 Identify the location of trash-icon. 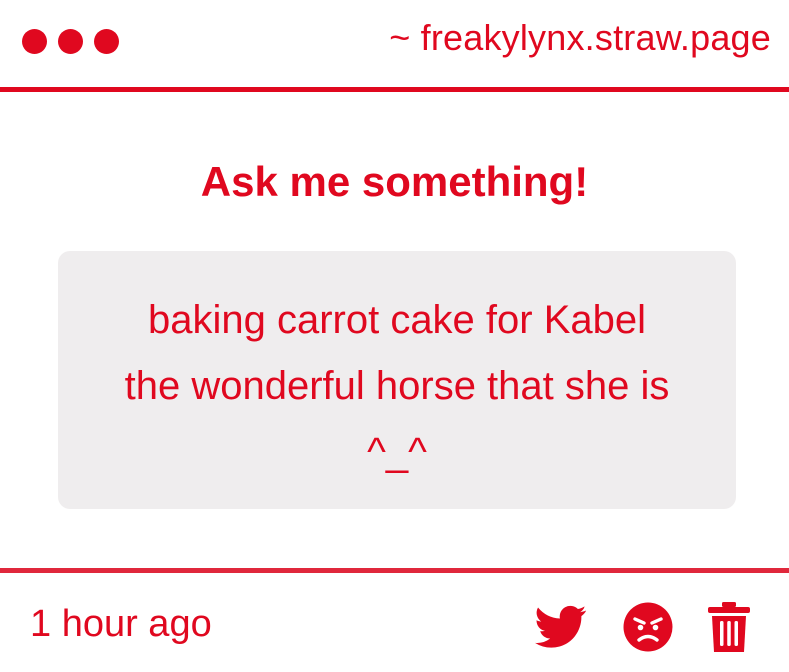
(729, 627).